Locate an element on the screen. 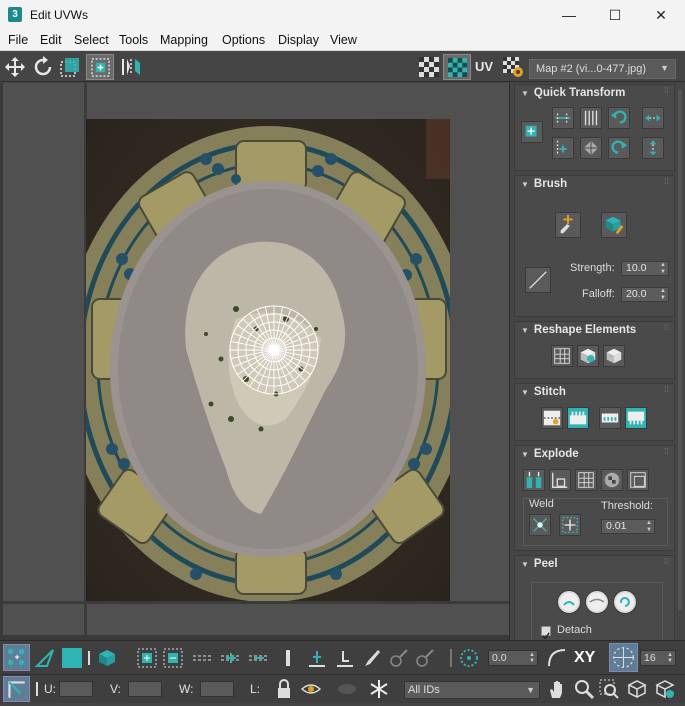  panel-scrollbar is located at coordinates (680, 350).